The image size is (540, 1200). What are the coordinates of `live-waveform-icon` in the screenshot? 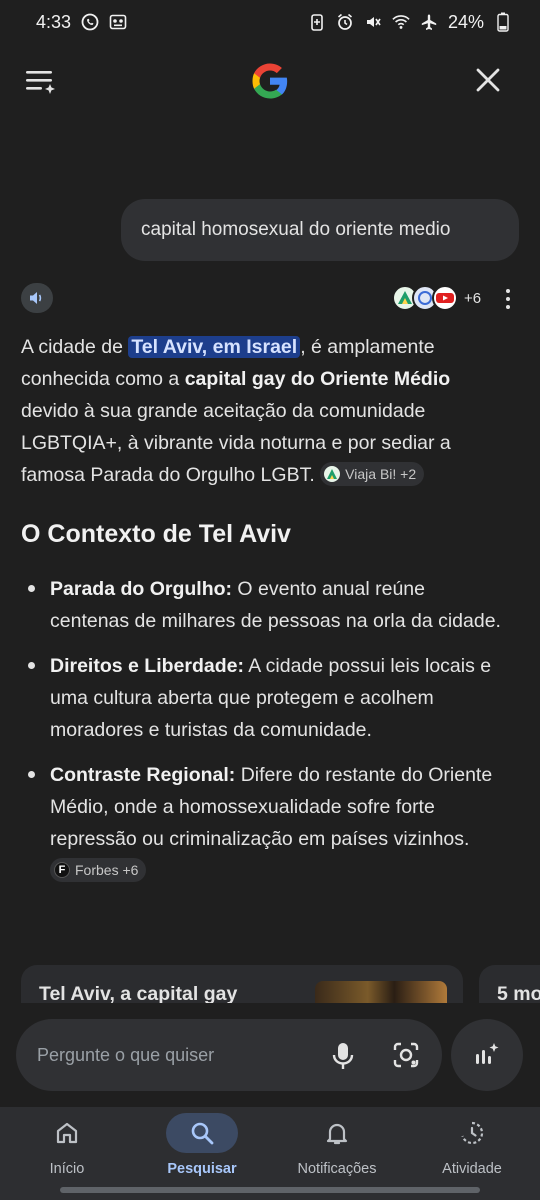 It's located at (487, 1053).